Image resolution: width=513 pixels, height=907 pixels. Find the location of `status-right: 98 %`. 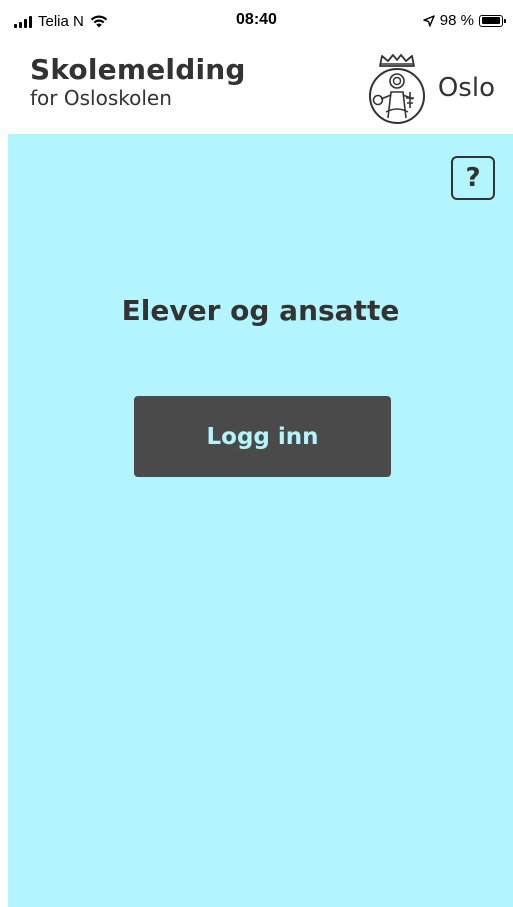

status-right: 98 % is located at coordinates (464, 20).